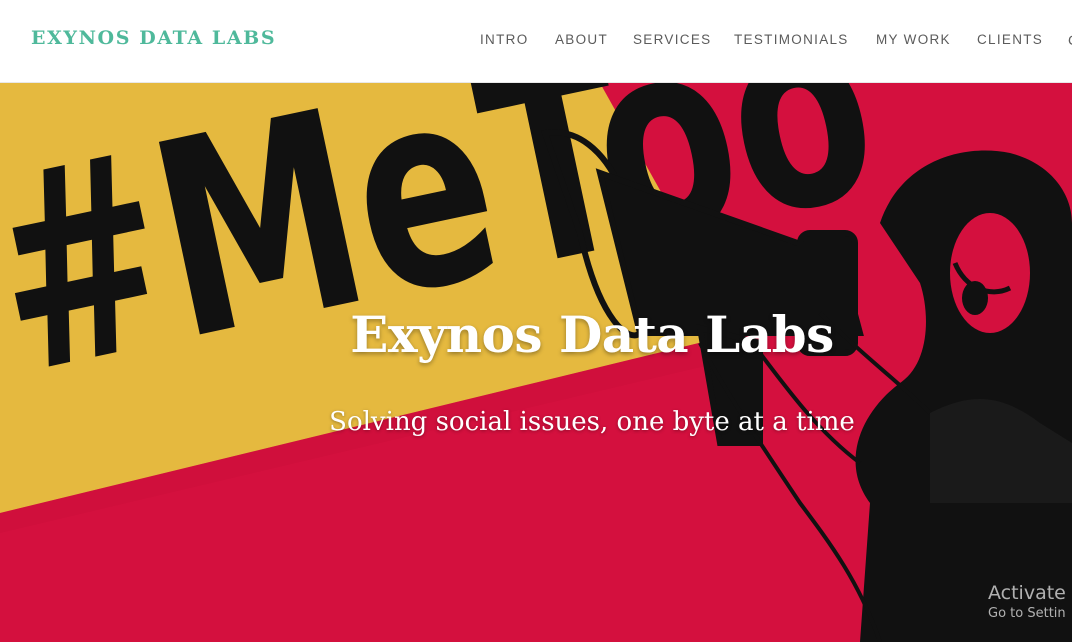 Image resolution: width=1072 pixels, height=642 pixels. What do you see at coordinates (581, 39) in the screenshot?
I see `nav-about: ABOUT` at bounding box center [581, 39].